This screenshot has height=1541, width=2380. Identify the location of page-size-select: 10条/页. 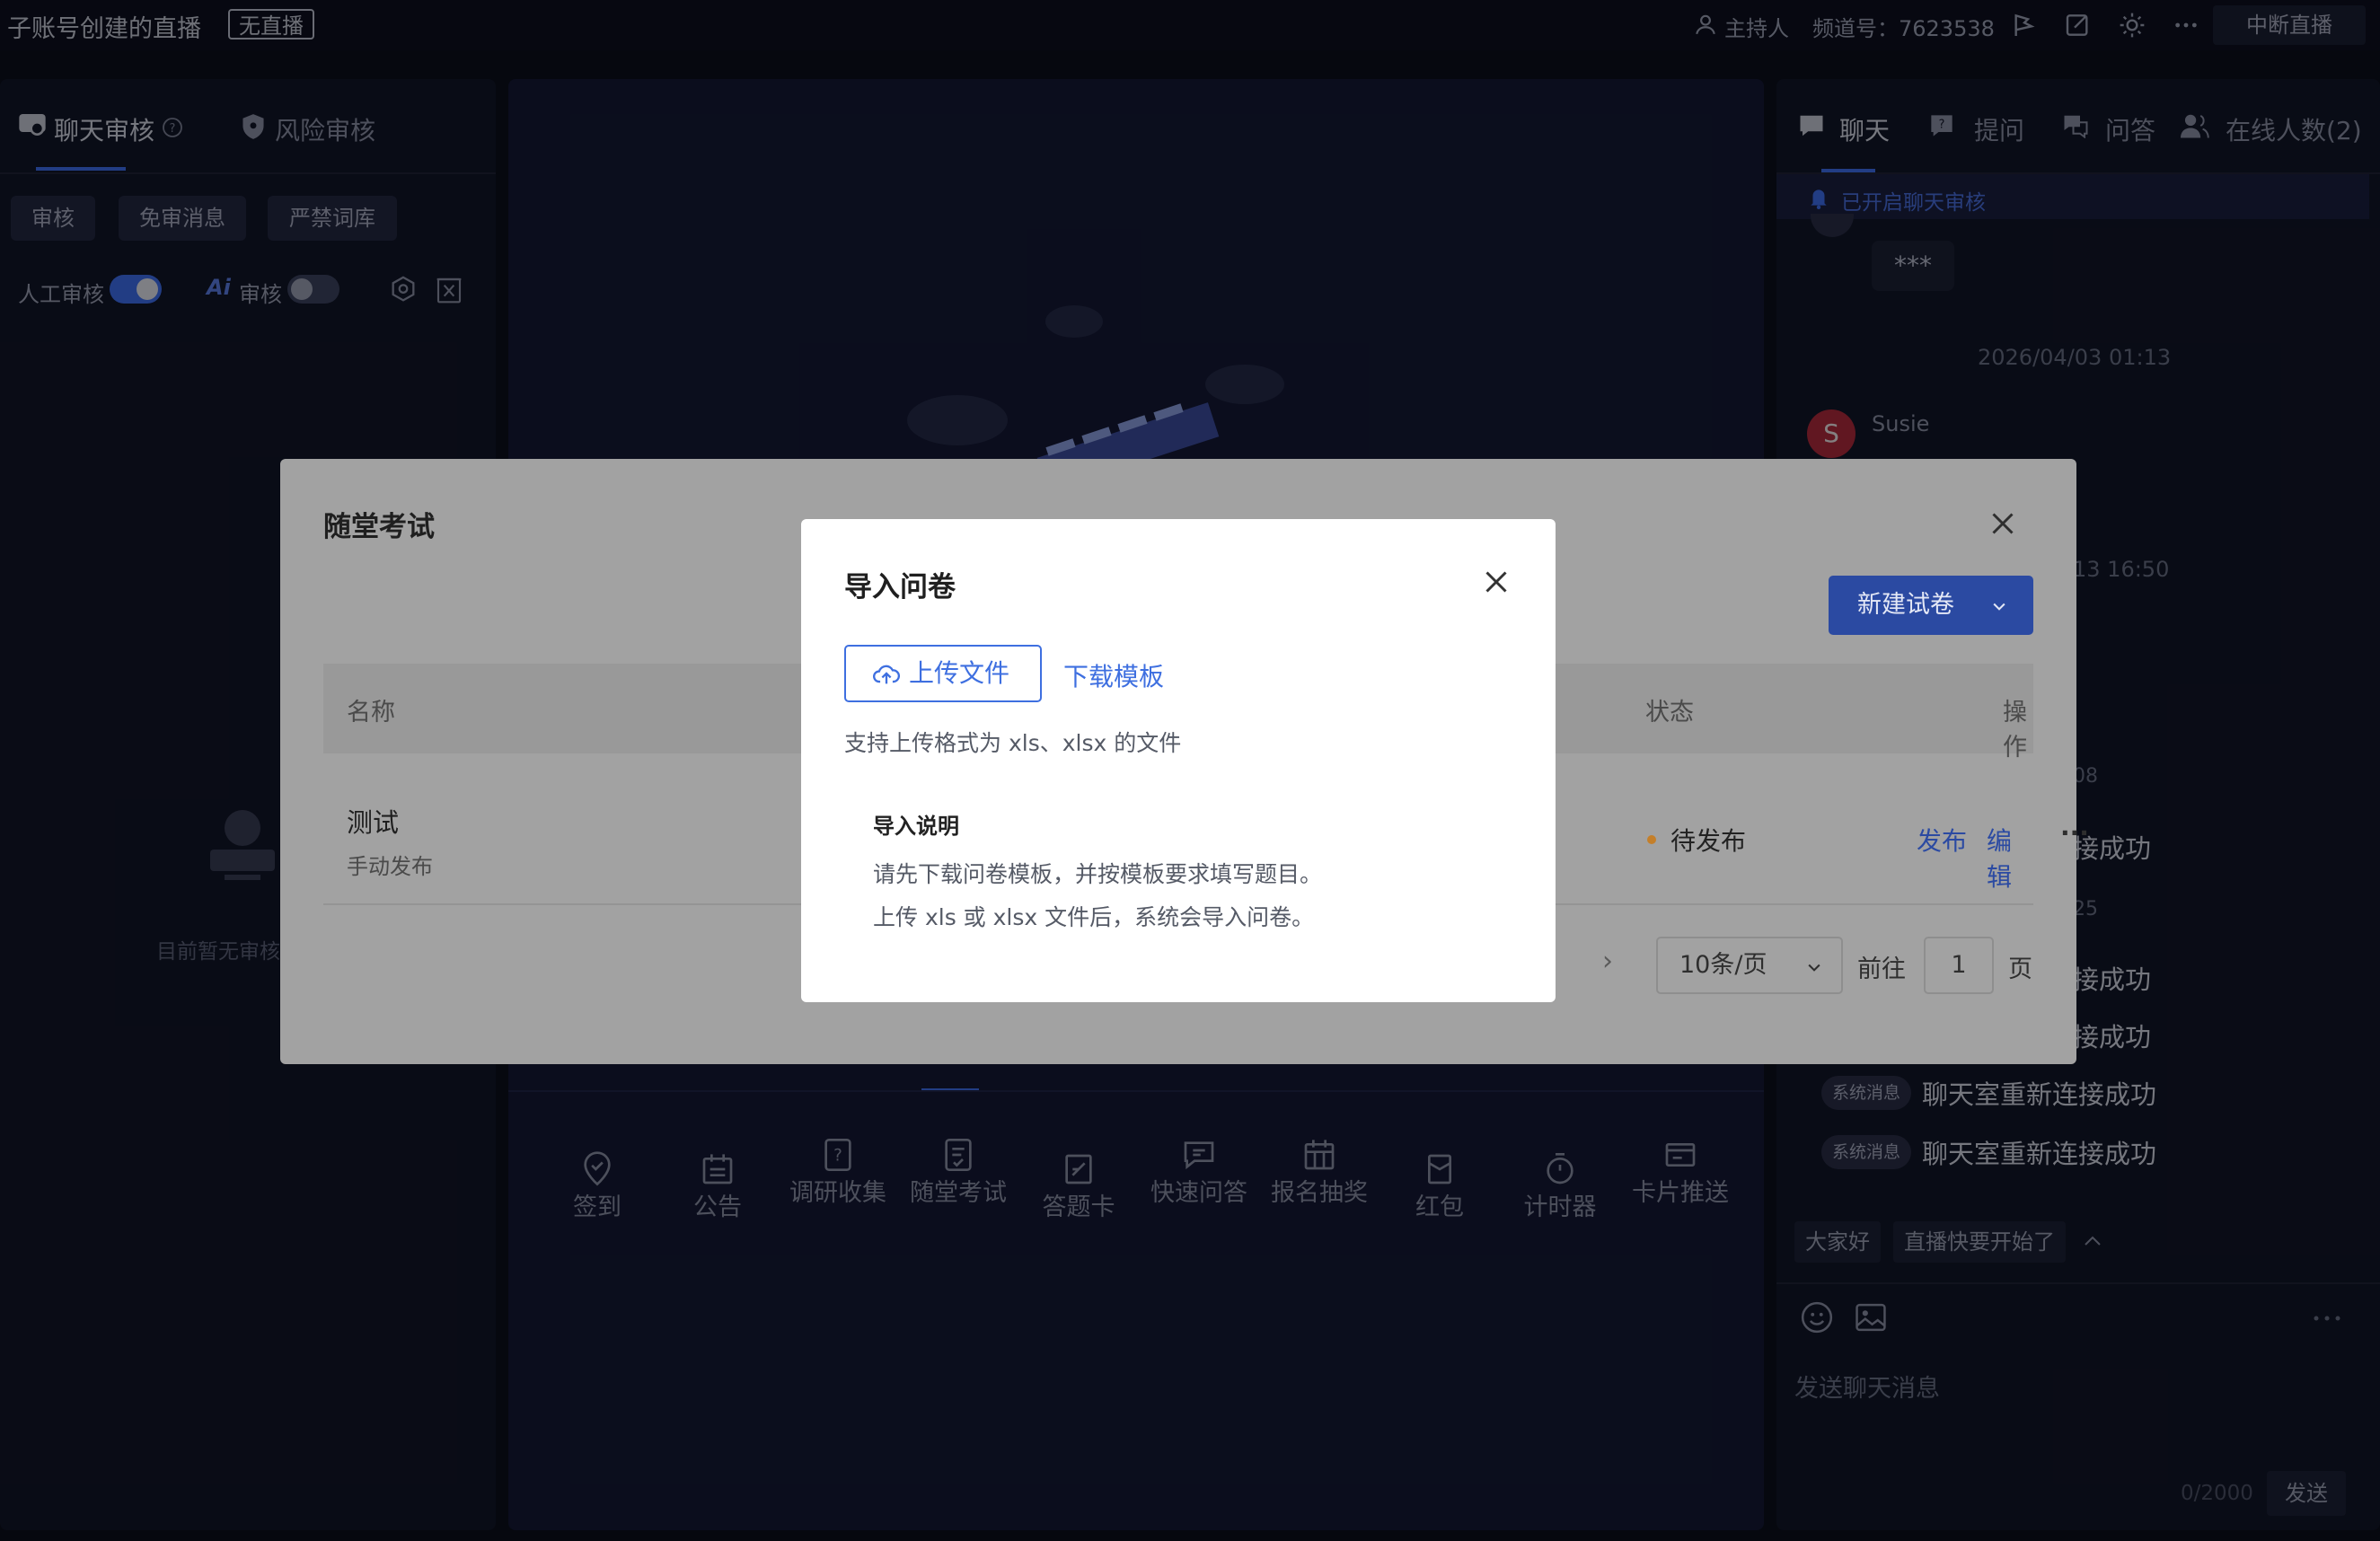
(1750, 966).